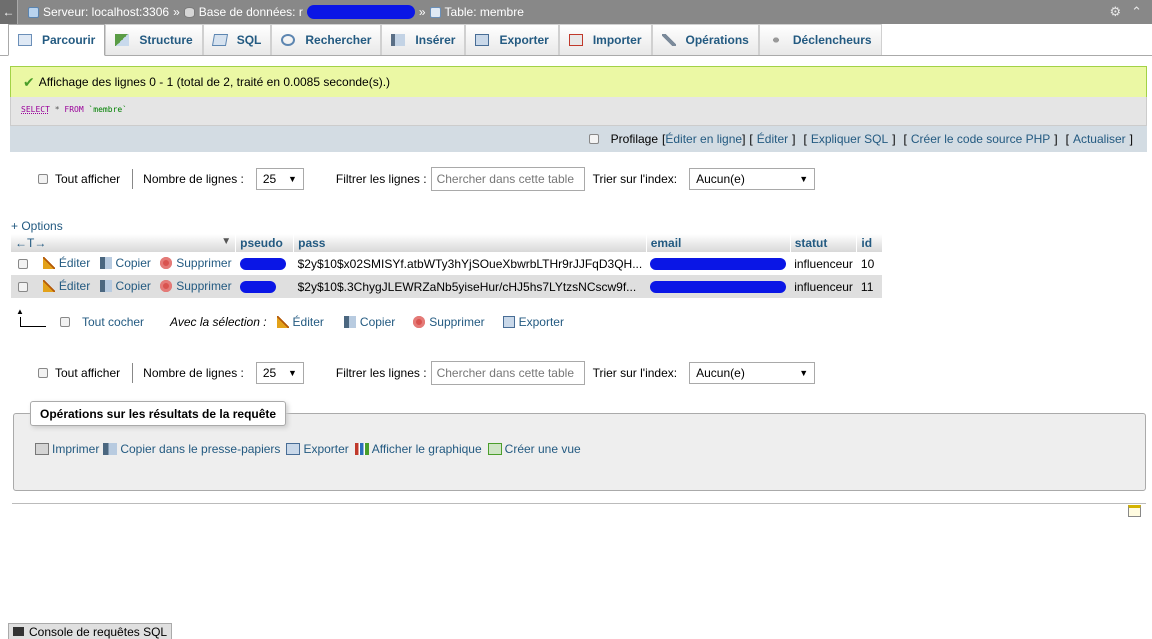 This screenshot has height=639, width=1152. I want to click on tab-insert: Insérer, so click(423, 39).